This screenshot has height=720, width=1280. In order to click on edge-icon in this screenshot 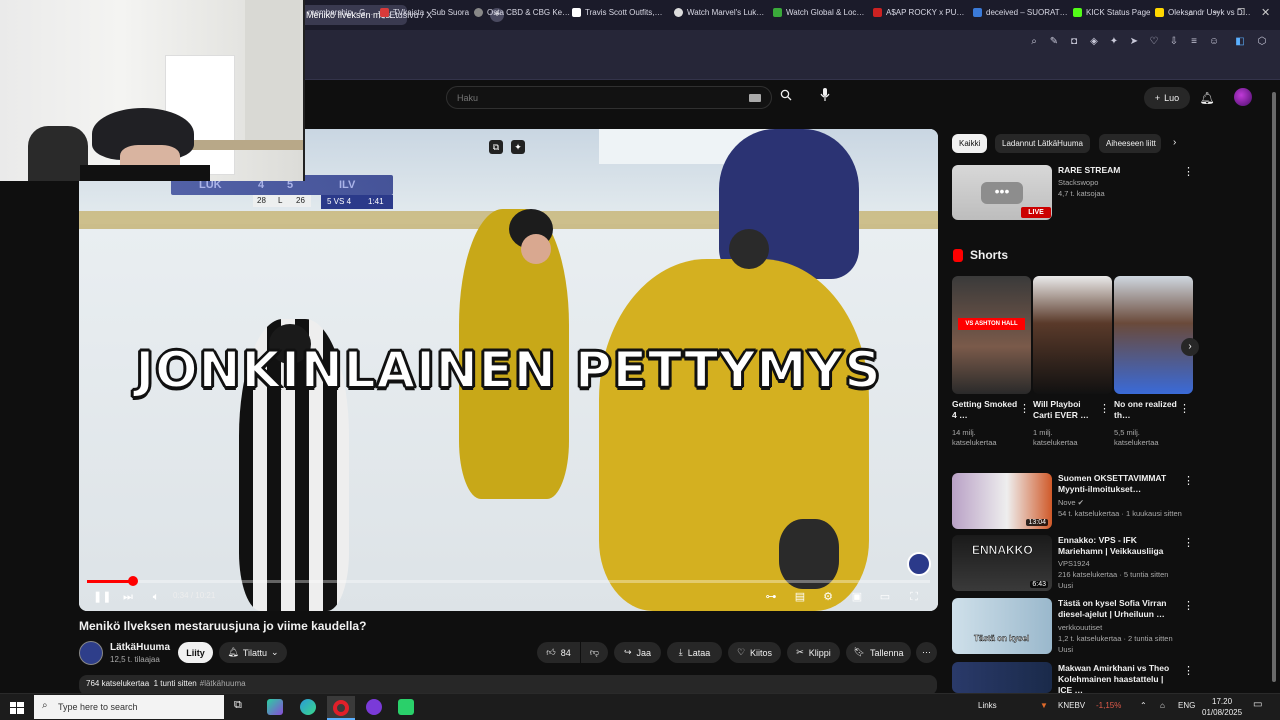, I will do `click(308, 707)`.